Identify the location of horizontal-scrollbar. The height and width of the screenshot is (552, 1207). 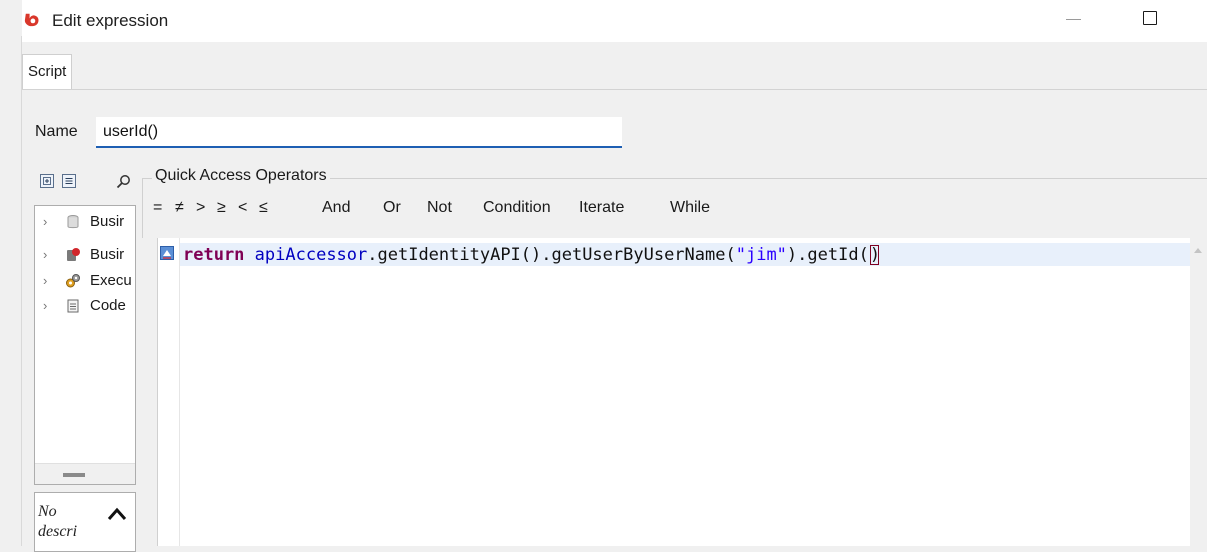
(85, 473).